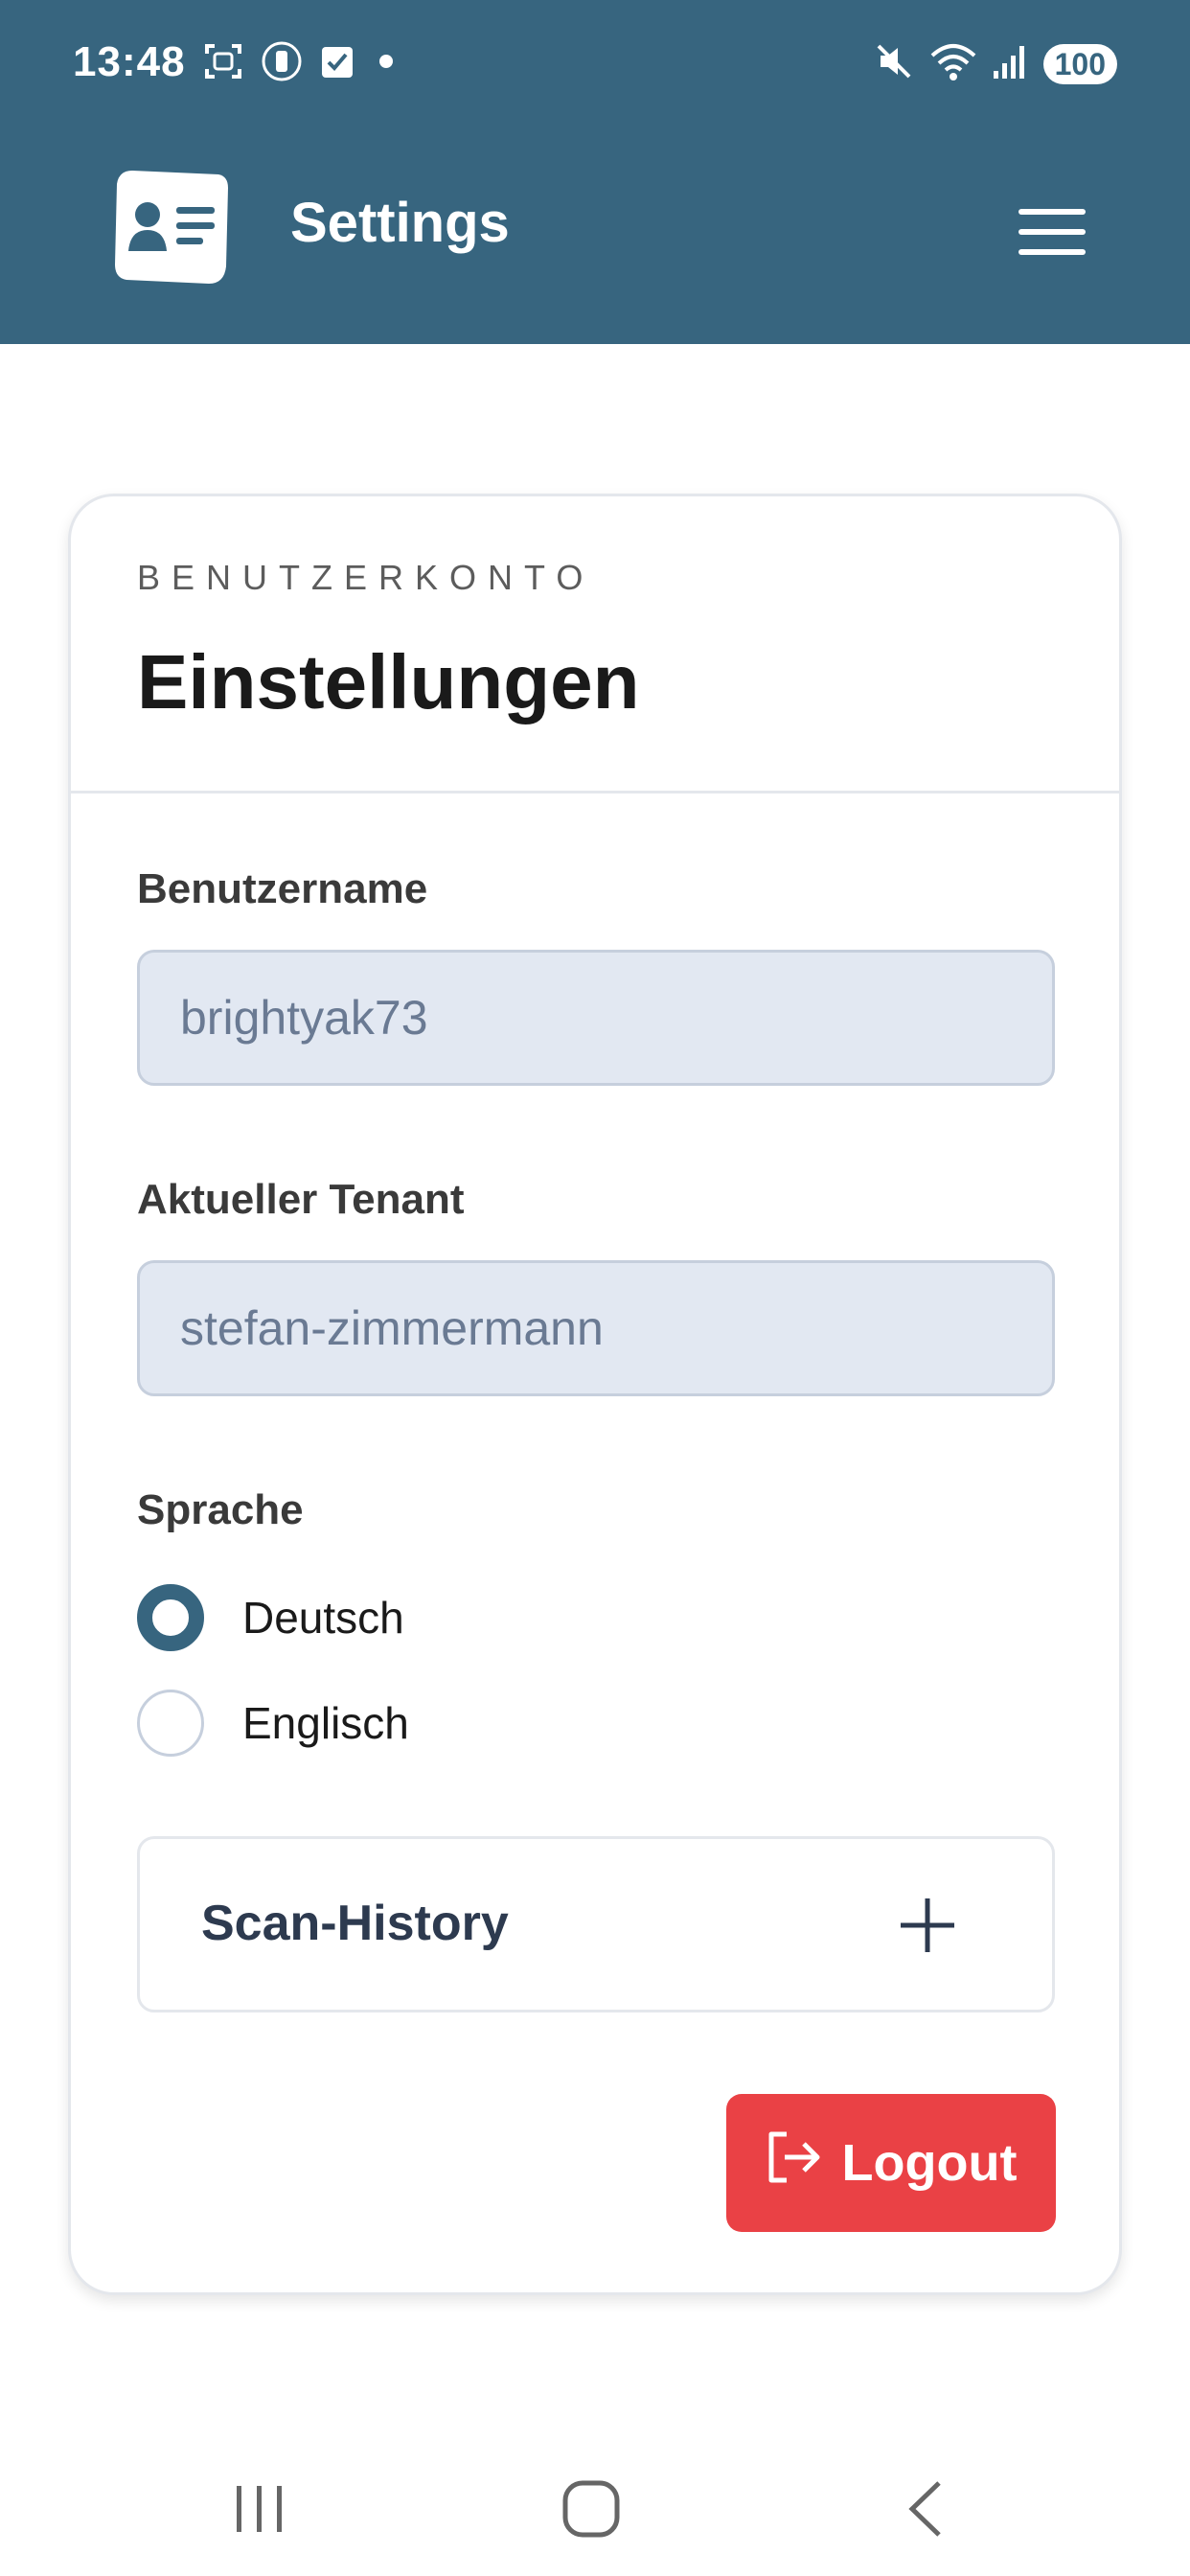 This screenshot has width=1190, height=2576. I want to click on username-field: brightyak73, so click(596, 1018).